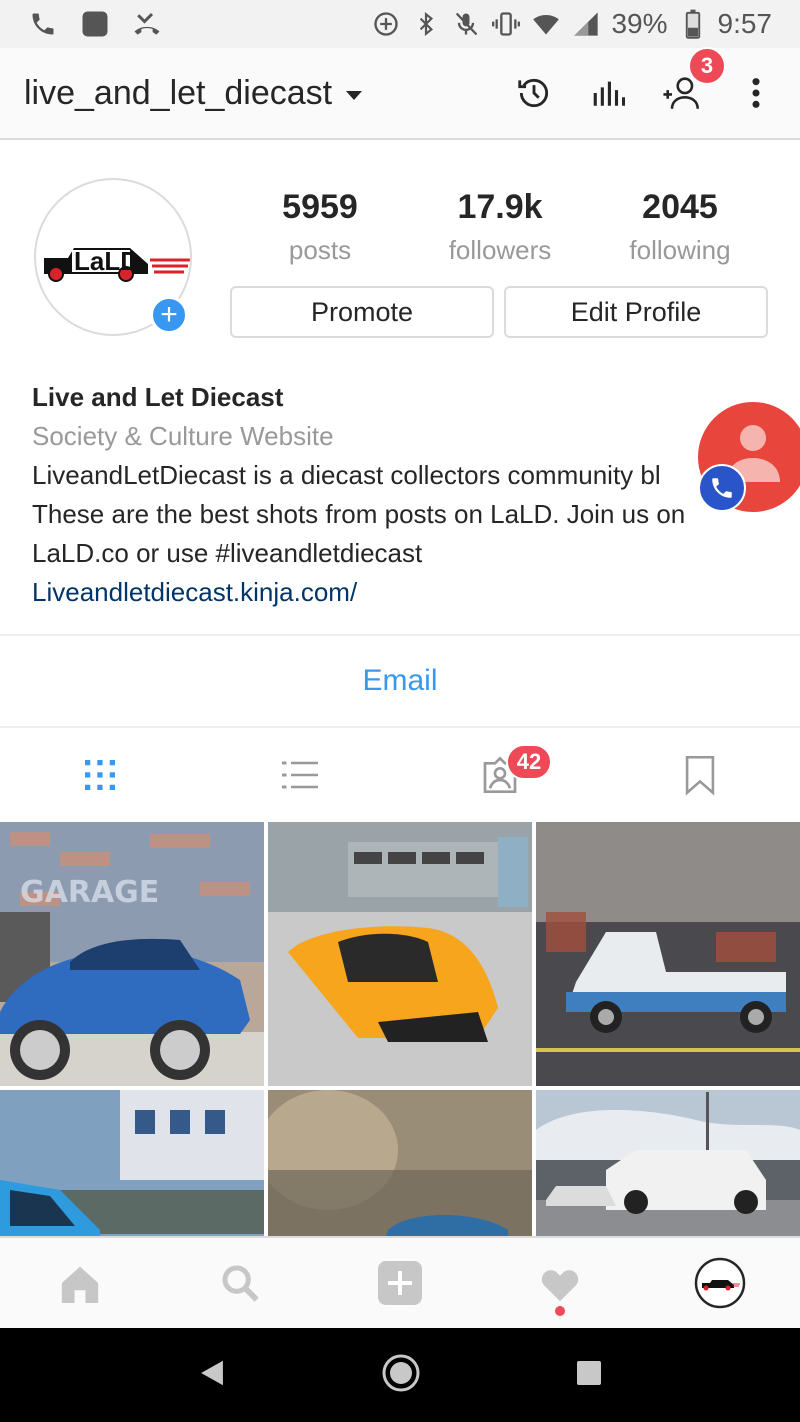  Describe the element at coordinates (586, 24) in the screenshot. I see `signal-icon` at that location.